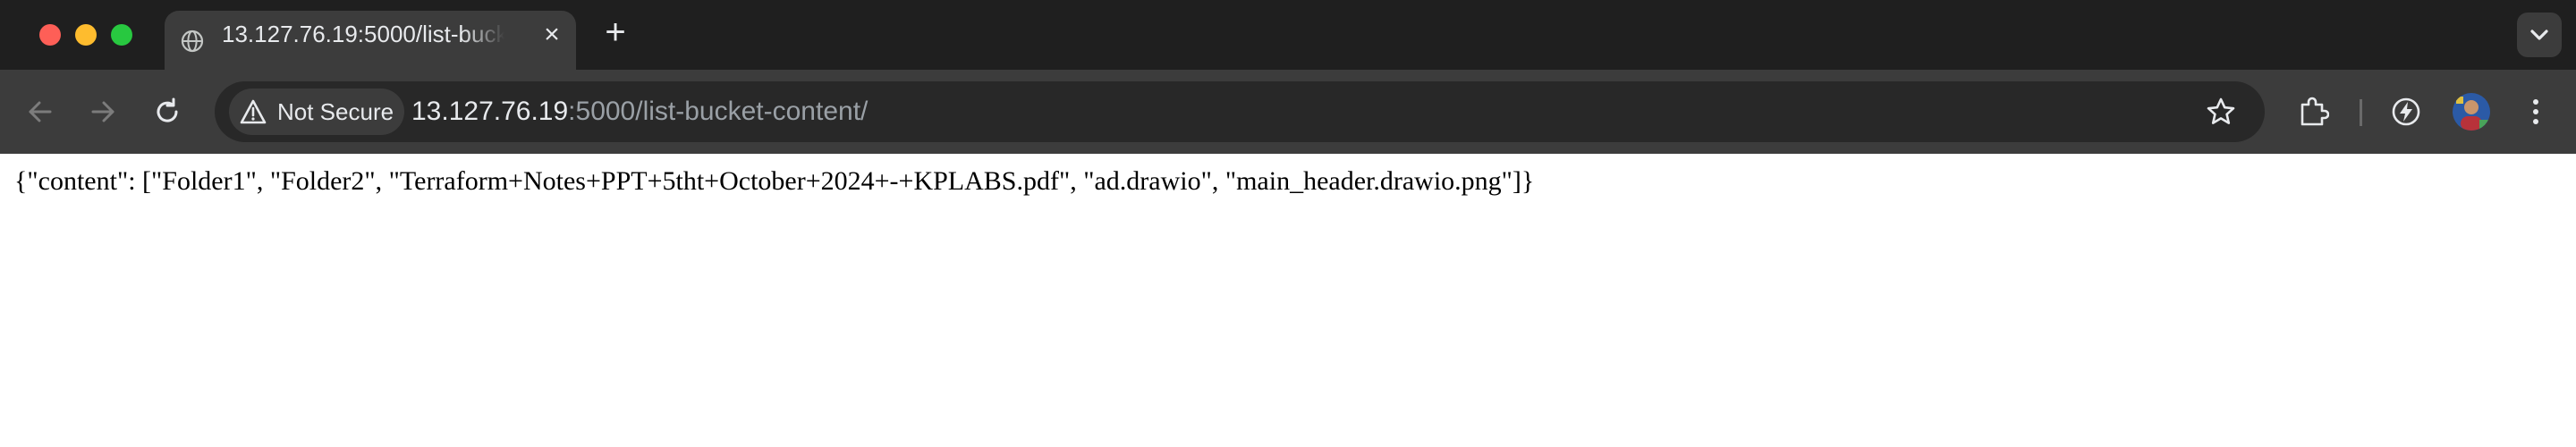  What do you see at coordinates (363, 34) in the screenshot?
I see `tab-title: 13.127.76.19:5000/list-bucket-content/` at bounding box center [363, 34].